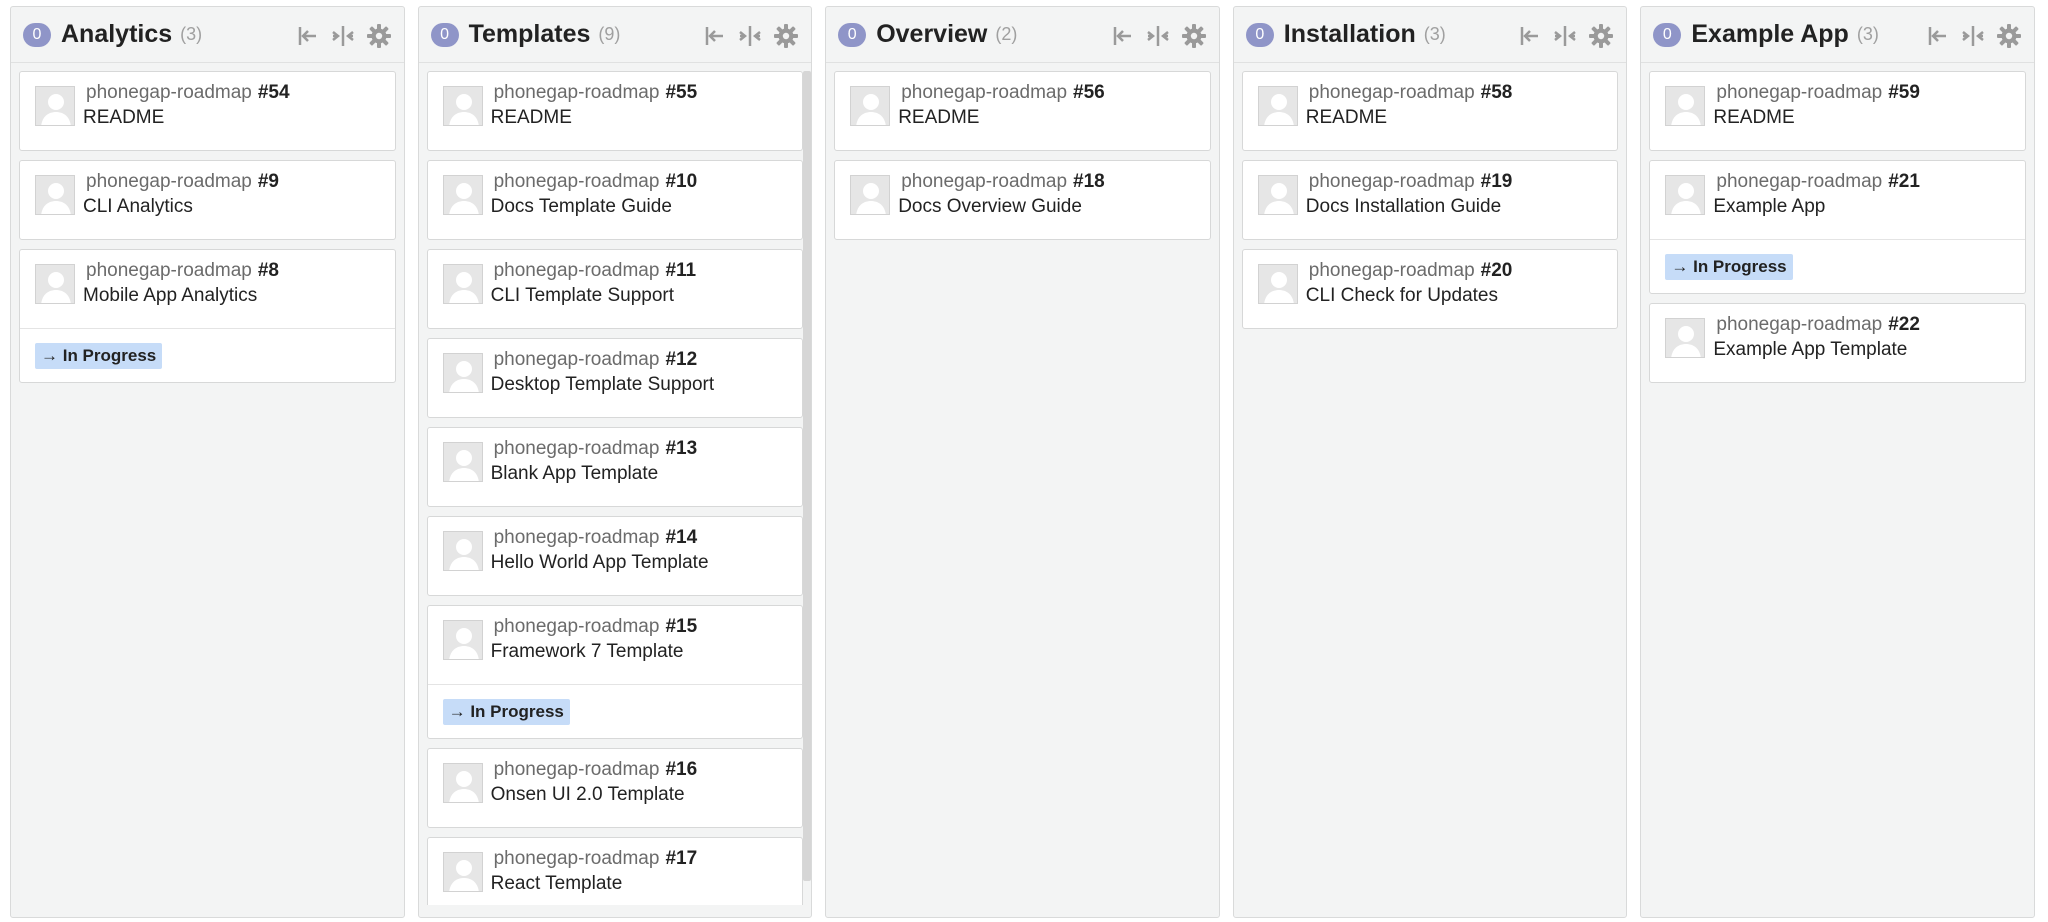 The width and height of the screenshot is (2048, 922). Describe the element at coordinates (681, 181) in the screenshot. I see `card-issue-number: #10` at that location.